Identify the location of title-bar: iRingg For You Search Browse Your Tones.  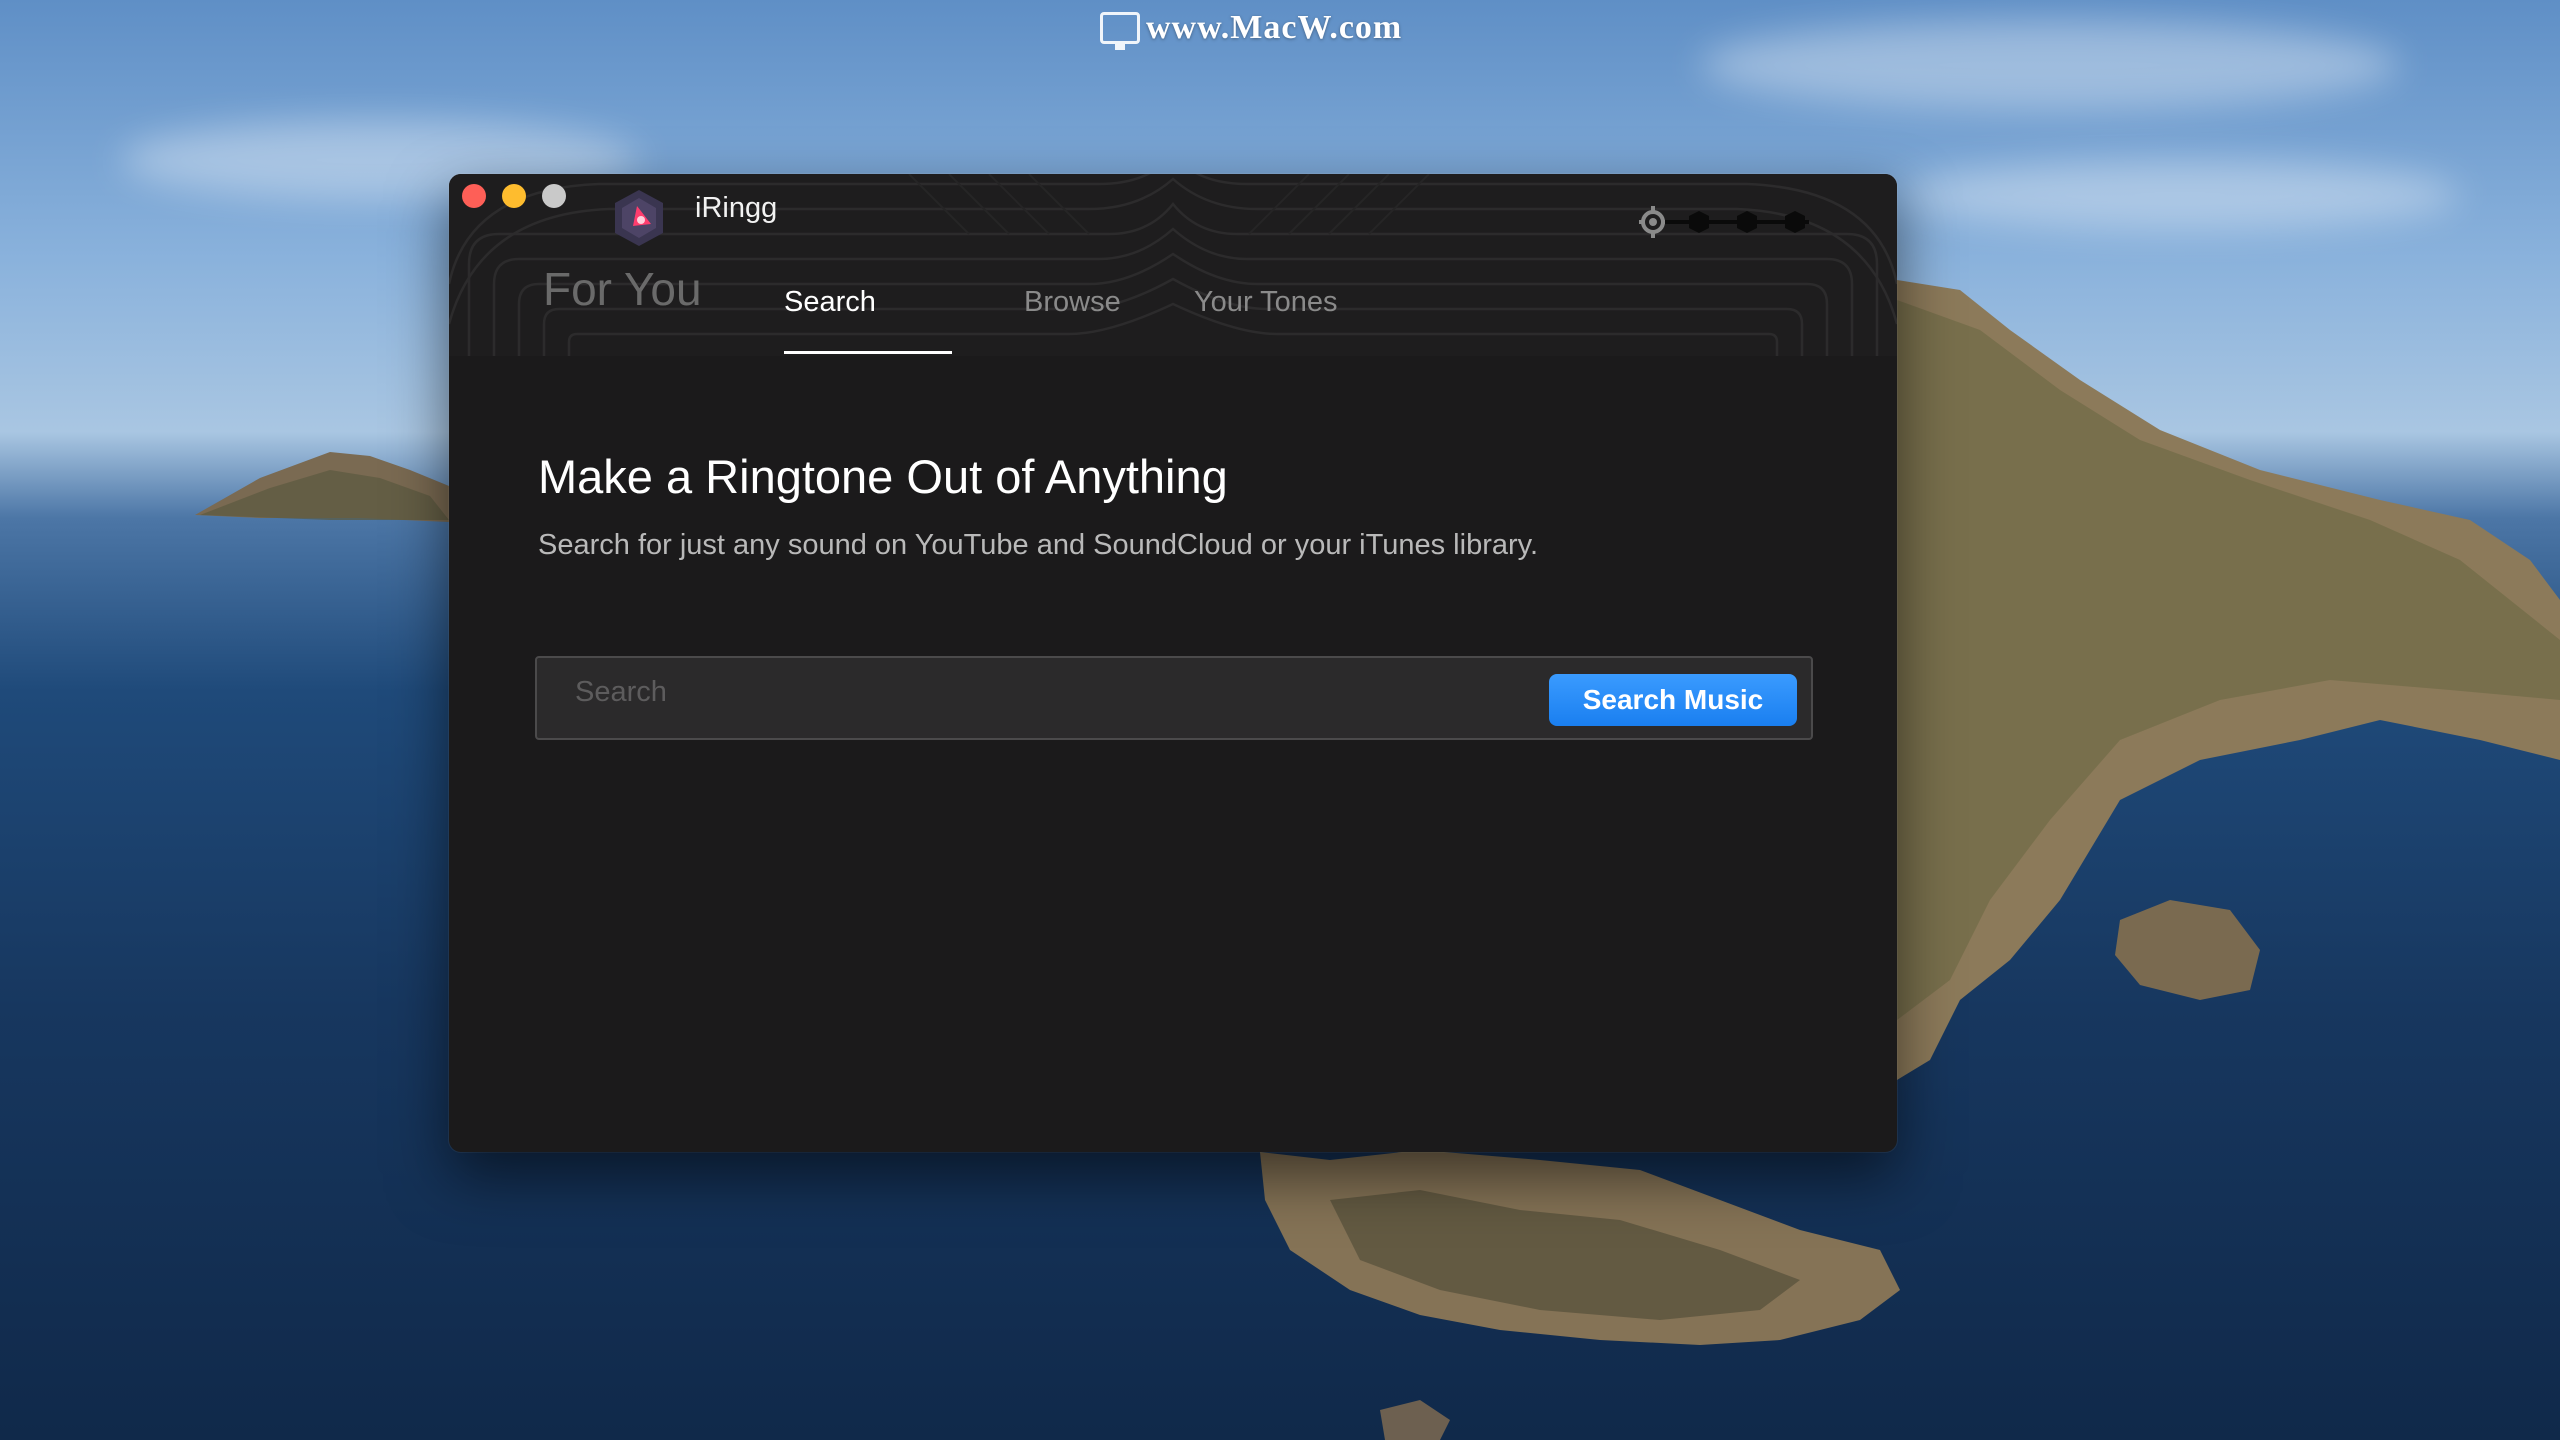
(1173, 265).